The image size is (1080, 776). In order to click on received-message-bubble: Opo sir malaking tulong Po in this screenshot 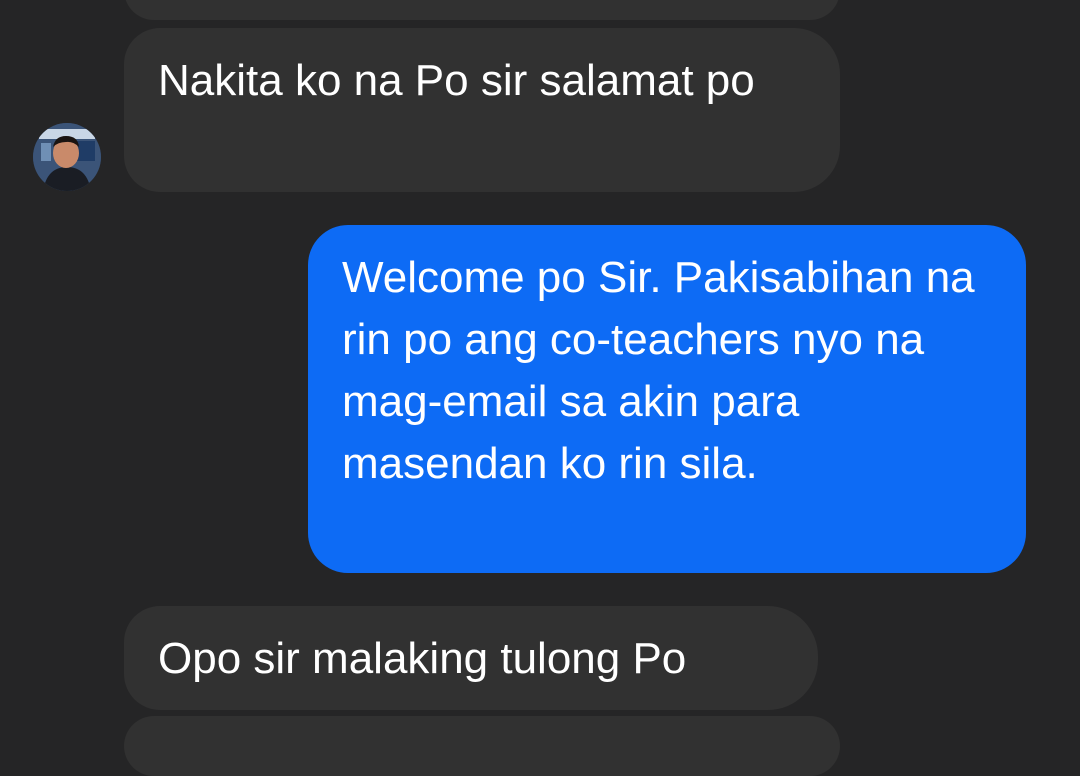, I will do `click(471, 658)`.